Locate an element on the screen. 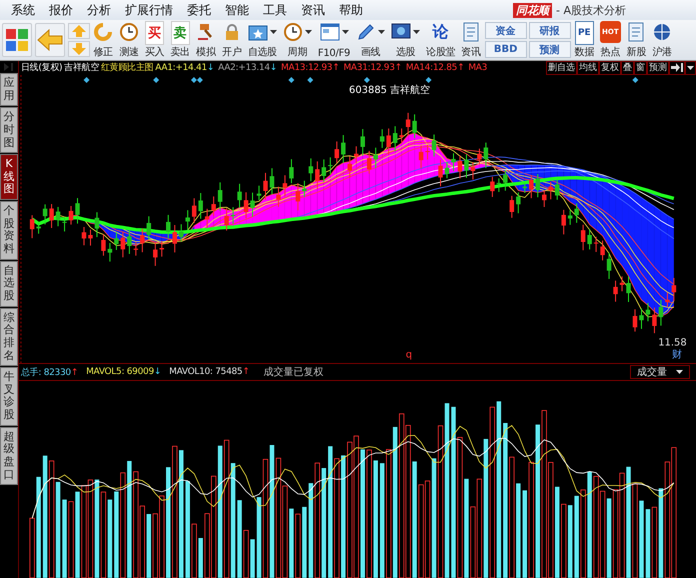 The height and width of the screenshot is (578, 696). chart-tool-button: 均线 is located at coordinates (588, 68).